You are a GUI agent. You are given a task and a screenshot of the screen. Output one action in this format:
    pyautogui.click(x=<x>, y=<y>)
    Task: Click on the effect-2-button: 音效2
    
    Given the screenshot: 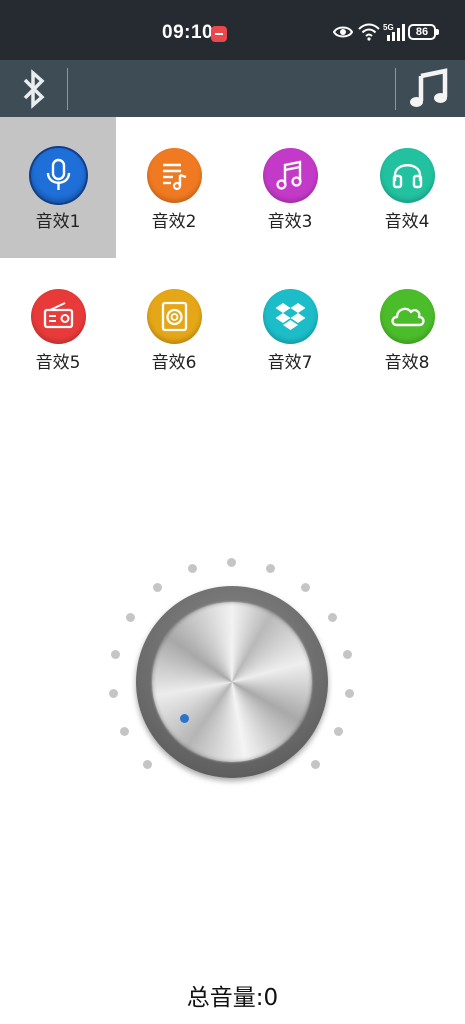 What is the action you would take?
    pyautogui.click(x=174, y=187)
    